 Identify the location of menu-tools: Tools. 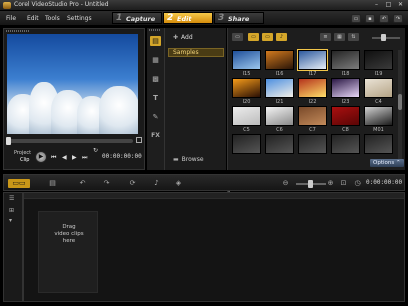
(52, 18).